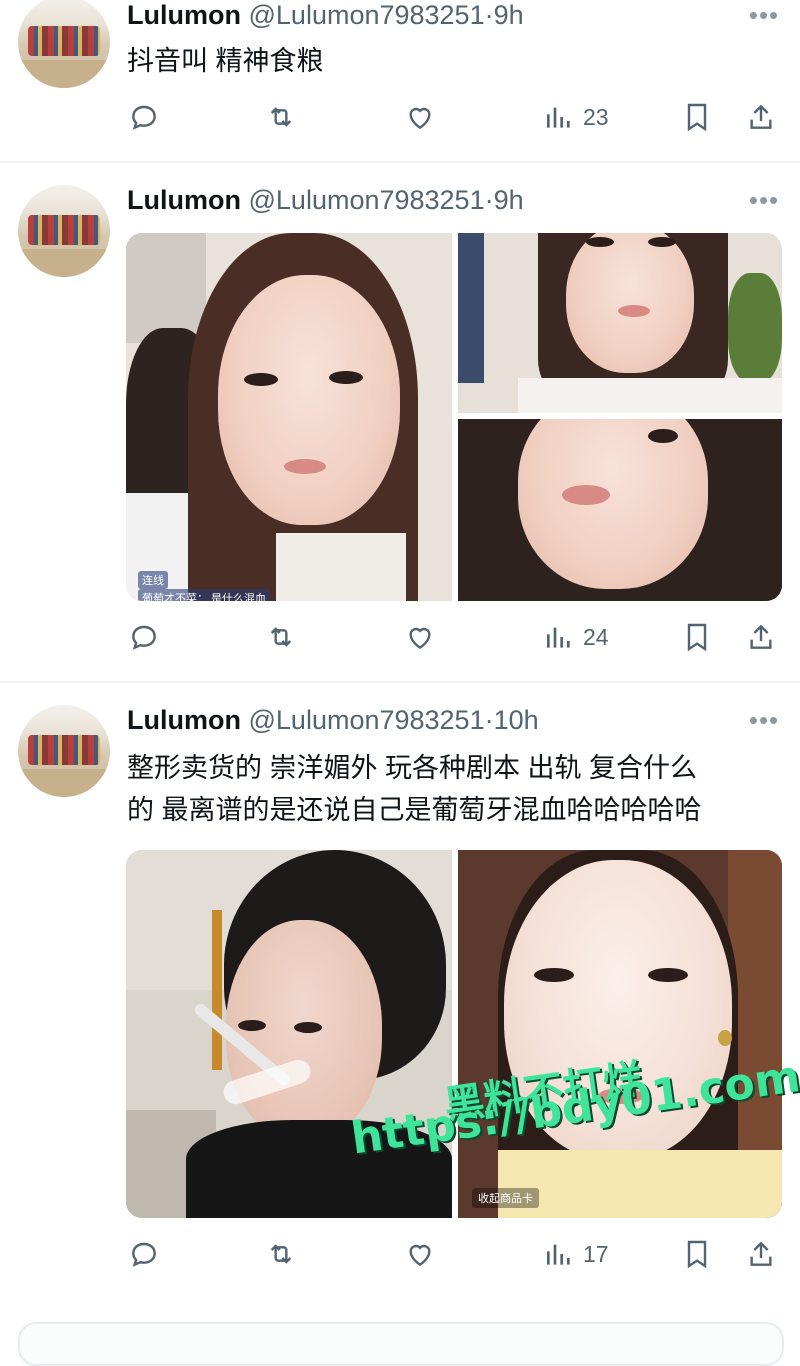 The height and width of the screenshot is (1366, 800). What do you see at coordinates (596, 116) in the screenshot?
I see `views-count: 23` at bounding box center [596, 116].